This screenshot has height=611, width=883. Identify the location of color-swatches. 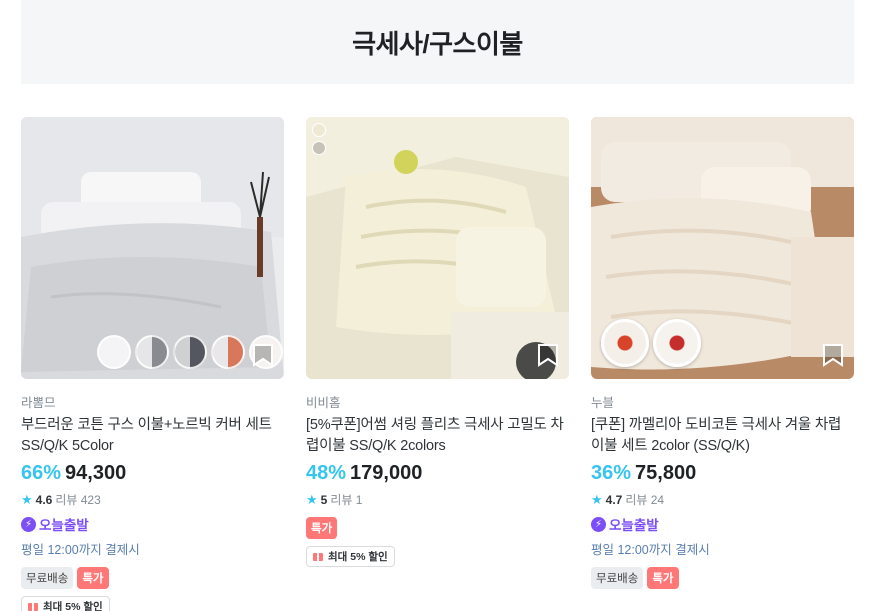
(651, 343).